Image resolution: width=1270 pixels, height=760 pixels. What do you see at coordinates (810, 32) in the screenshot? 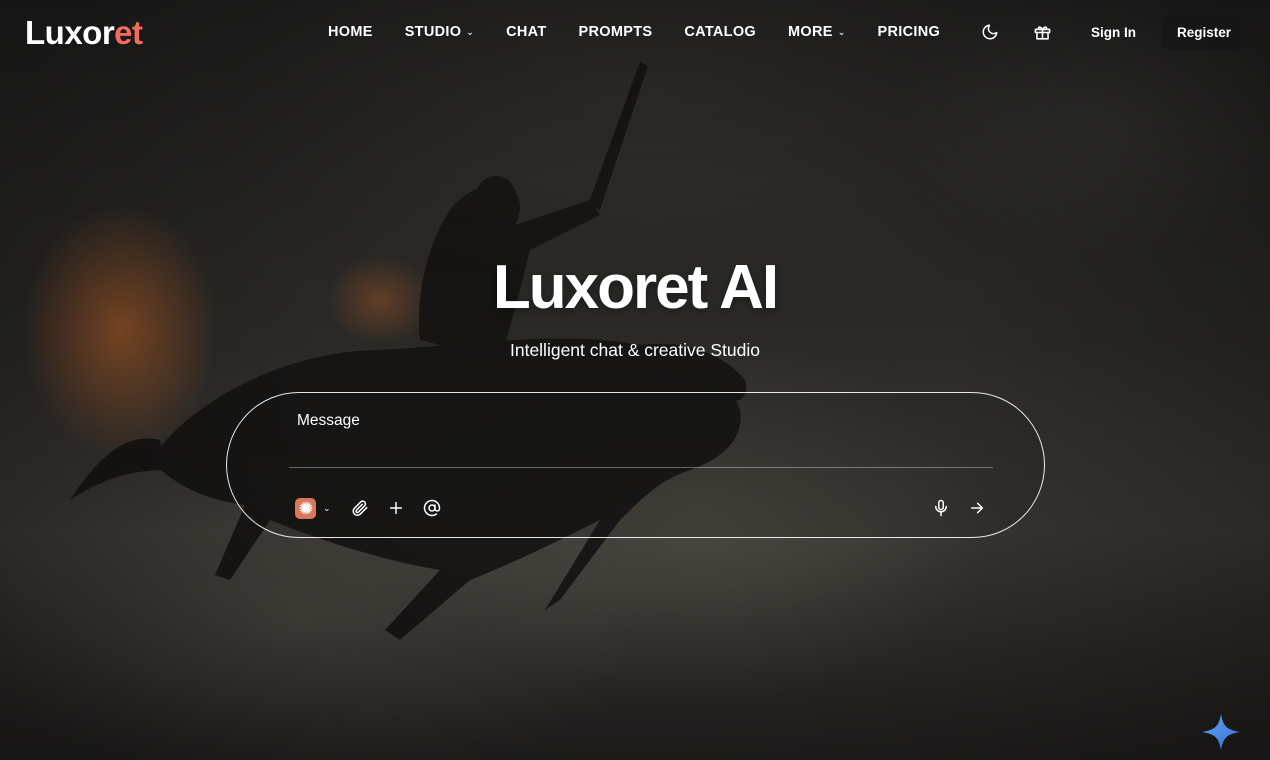
I see `nav-more-label: MORE` at bounding box center [810, 32].